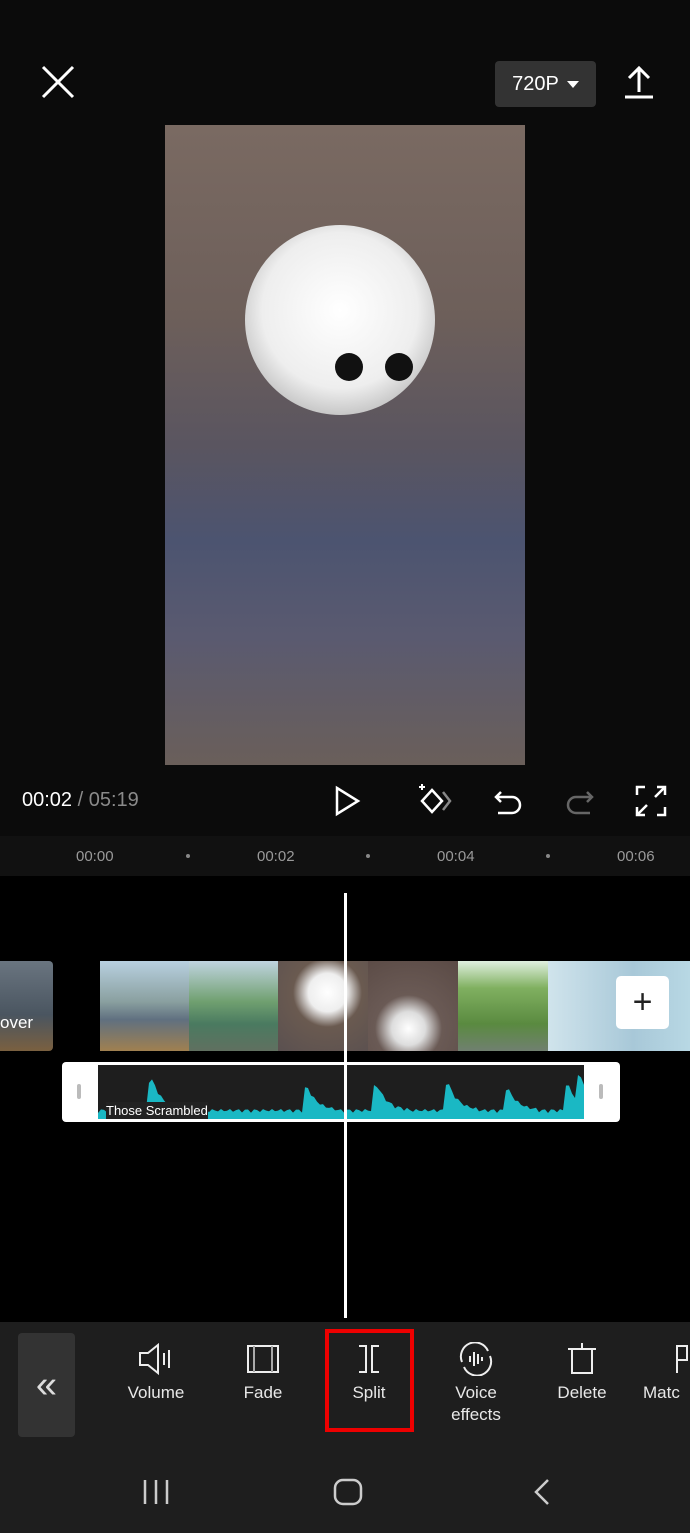 The height and width of the screenshot is (1533, 690). What do you see at coordinates (348, 1492) in the screenshot?
I see `home-icon` at bounding box center [348, 1492].